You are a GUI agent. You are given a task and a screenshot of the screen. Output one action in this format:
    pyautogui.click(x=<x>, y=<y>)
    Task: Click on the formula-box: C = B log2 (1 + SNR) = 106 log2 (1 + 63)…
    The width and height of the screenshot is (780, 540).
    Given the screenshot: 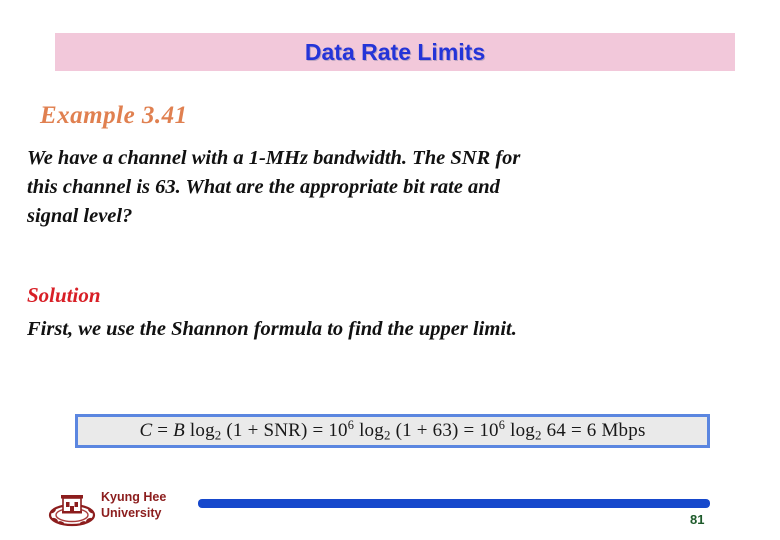 What is the action you would take?
    pyautogui.click(x=392, y=431)
    